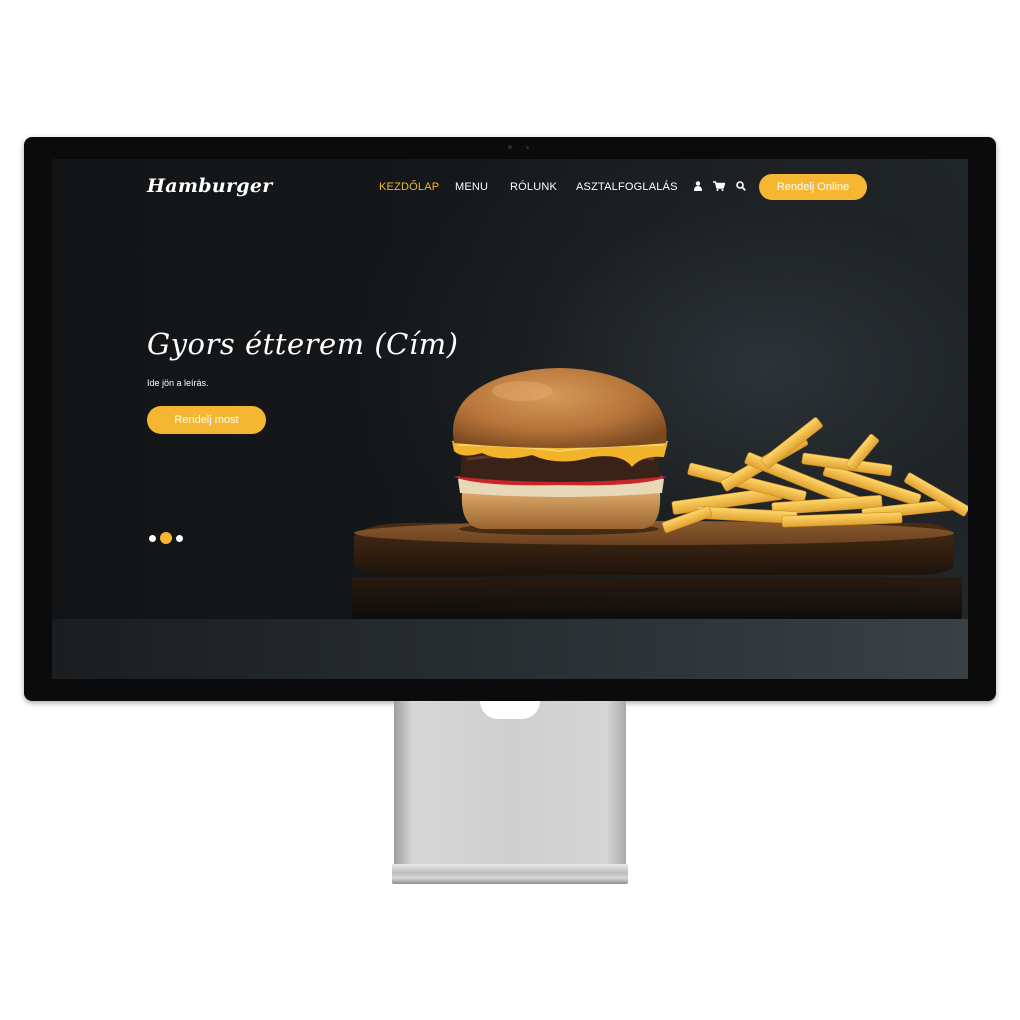 The width and height of the screenshot is (1020, 1020). Describe the element at coordinates (303, 344) in the screenshot. I see `hero-title: Gyors étterem (Cím)` at that location.